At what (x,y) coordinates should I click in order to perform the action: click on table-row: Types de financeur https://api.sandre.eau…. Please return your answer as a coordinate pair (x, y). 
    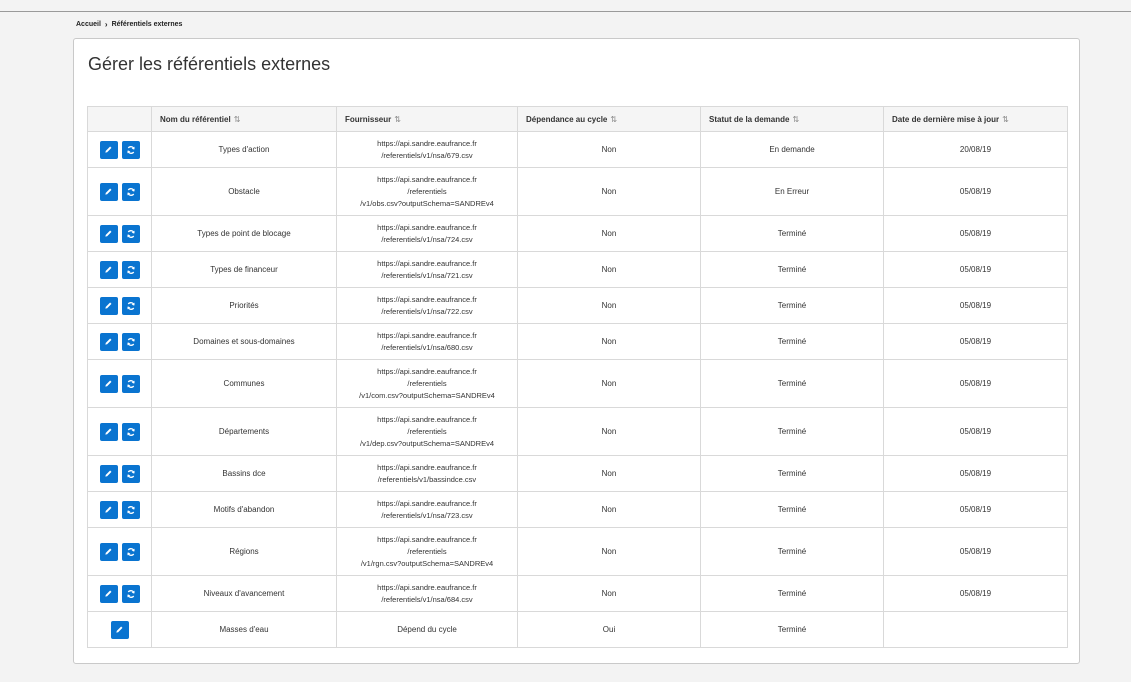
    Looking at the image, I should click on (577, 269).